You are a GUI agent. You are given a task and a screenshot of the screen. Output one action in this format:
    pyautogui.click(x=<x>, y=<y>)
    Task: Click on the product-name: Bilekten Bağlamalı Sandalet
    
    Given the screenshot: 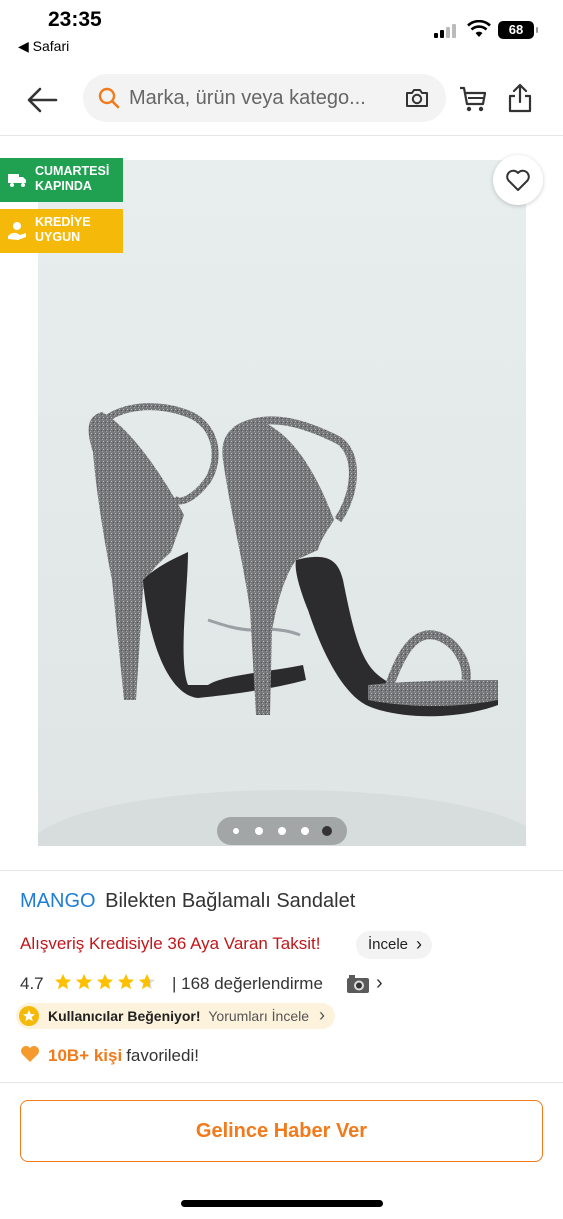 What is the action you would take?
    pyautogui.click(x=230, y=901)
    